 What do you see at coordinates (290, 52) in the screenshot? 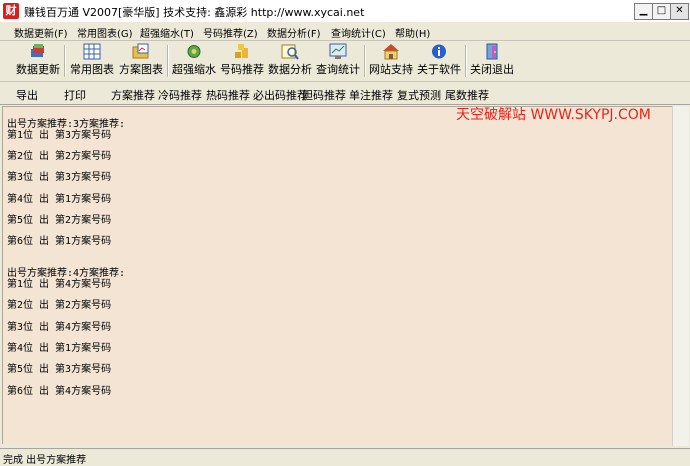
I see `magnifier-chart-icon` at bounding box center [290, 52].